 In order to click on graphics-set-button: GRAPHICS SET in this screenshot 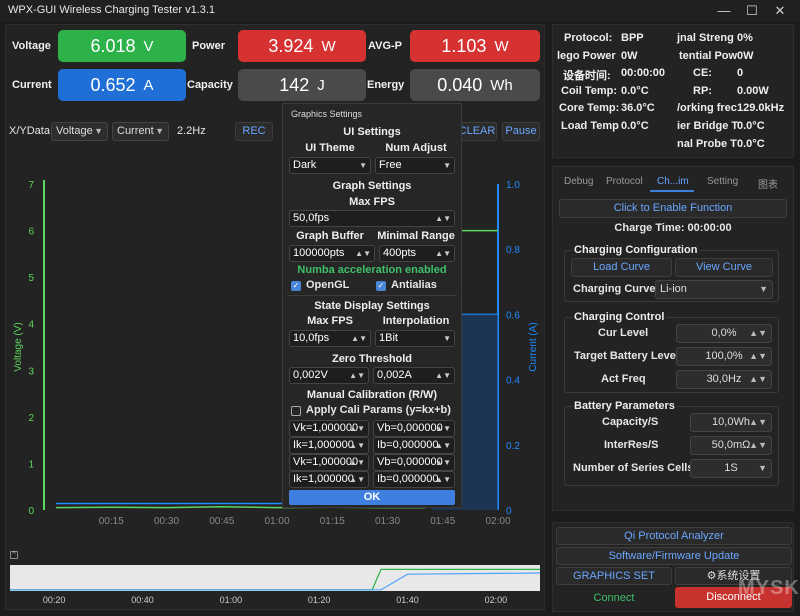, I will do `click(614, 576)`.